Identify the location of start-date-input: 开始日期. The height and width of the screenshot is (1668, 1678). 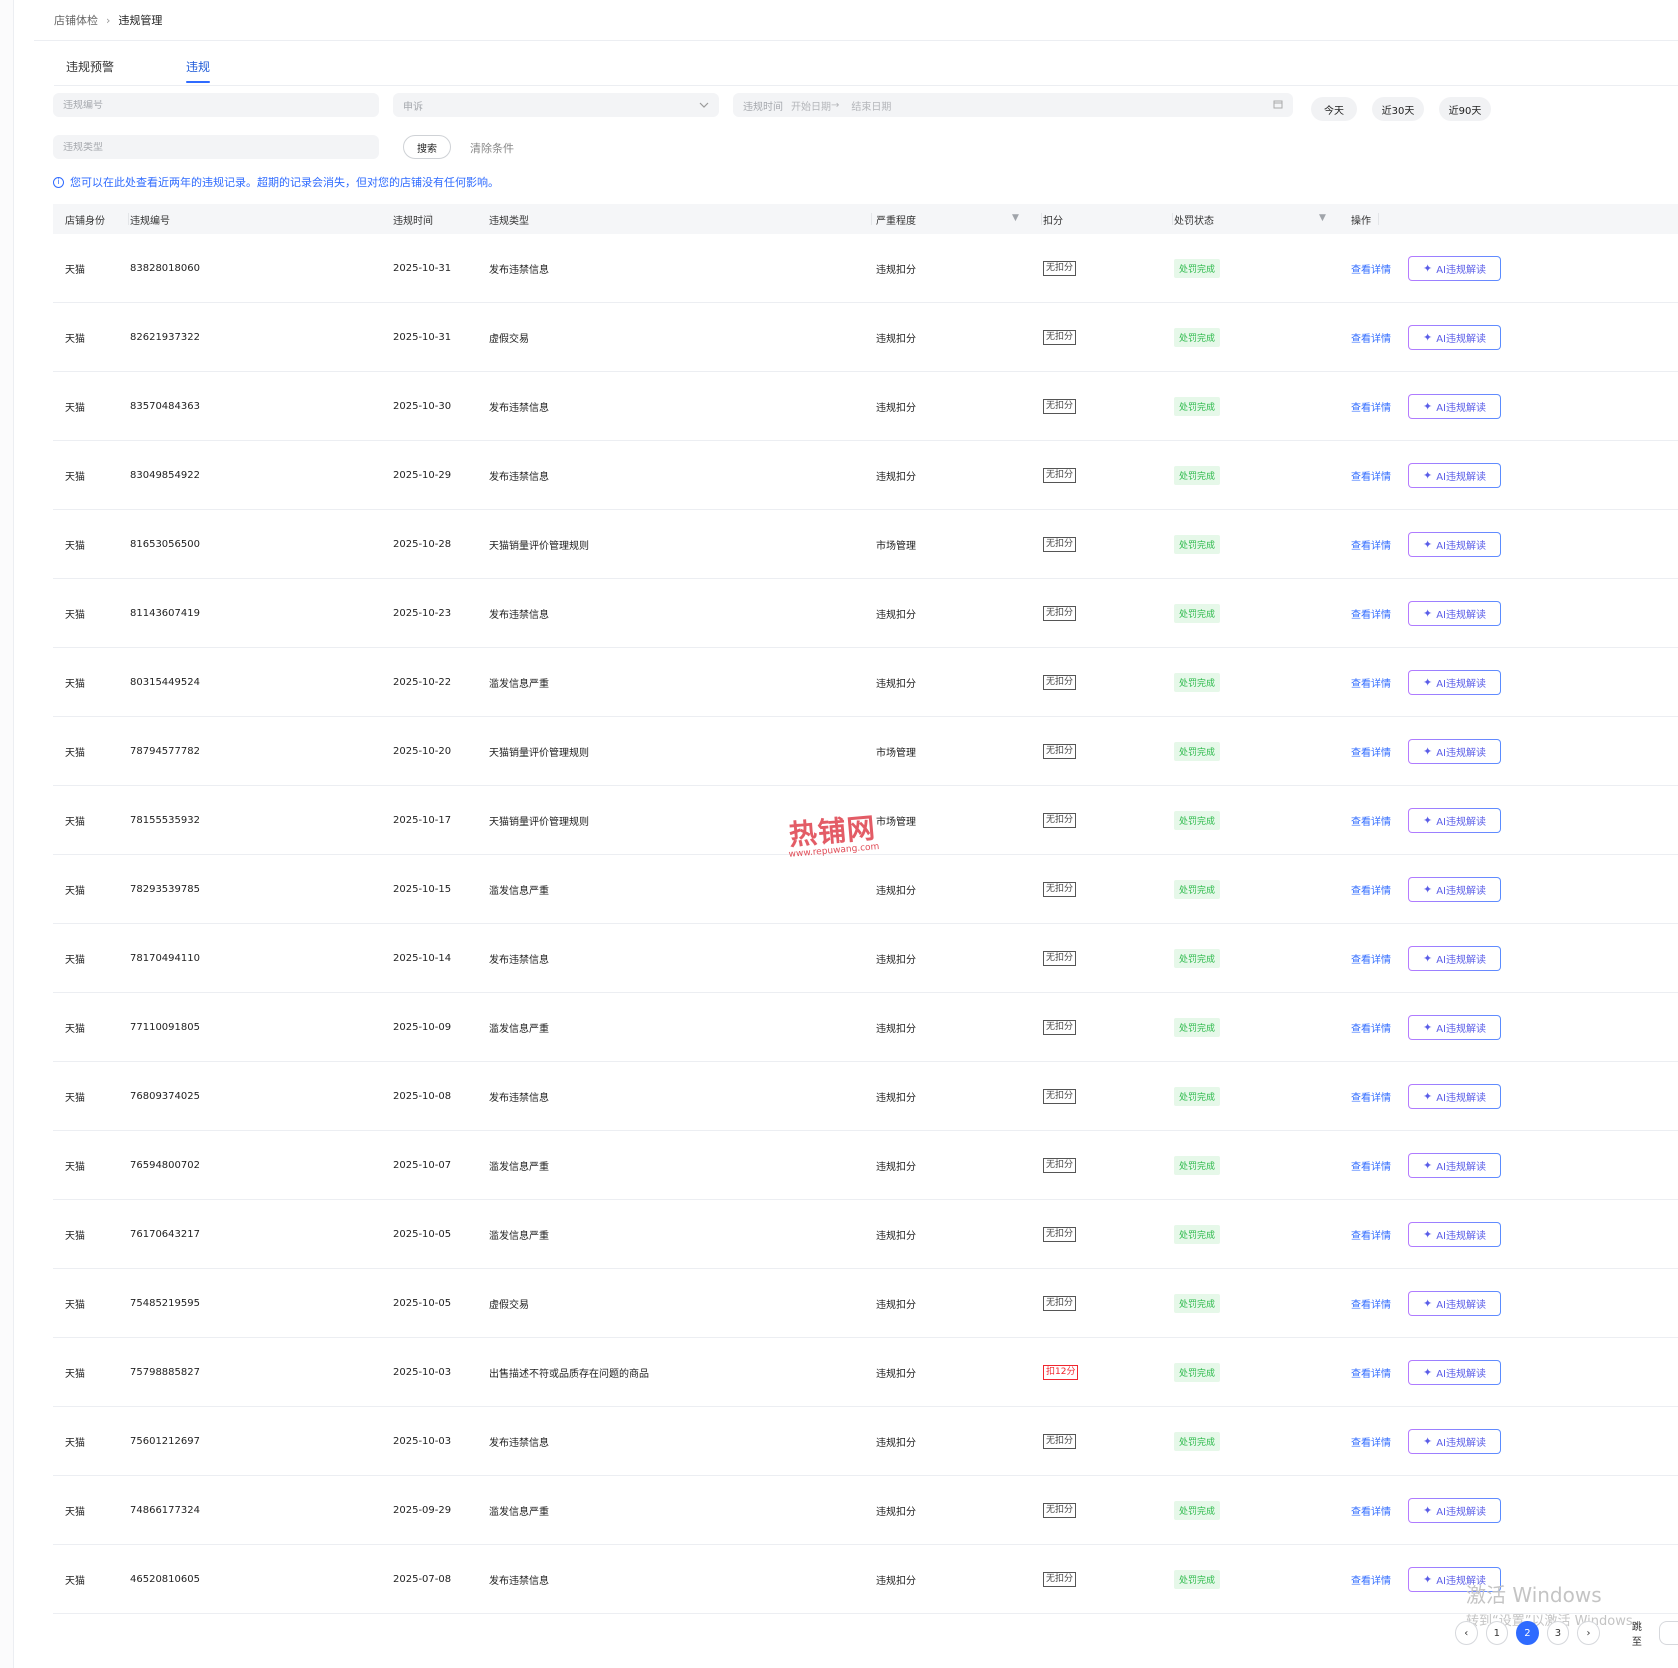
(811, 105).